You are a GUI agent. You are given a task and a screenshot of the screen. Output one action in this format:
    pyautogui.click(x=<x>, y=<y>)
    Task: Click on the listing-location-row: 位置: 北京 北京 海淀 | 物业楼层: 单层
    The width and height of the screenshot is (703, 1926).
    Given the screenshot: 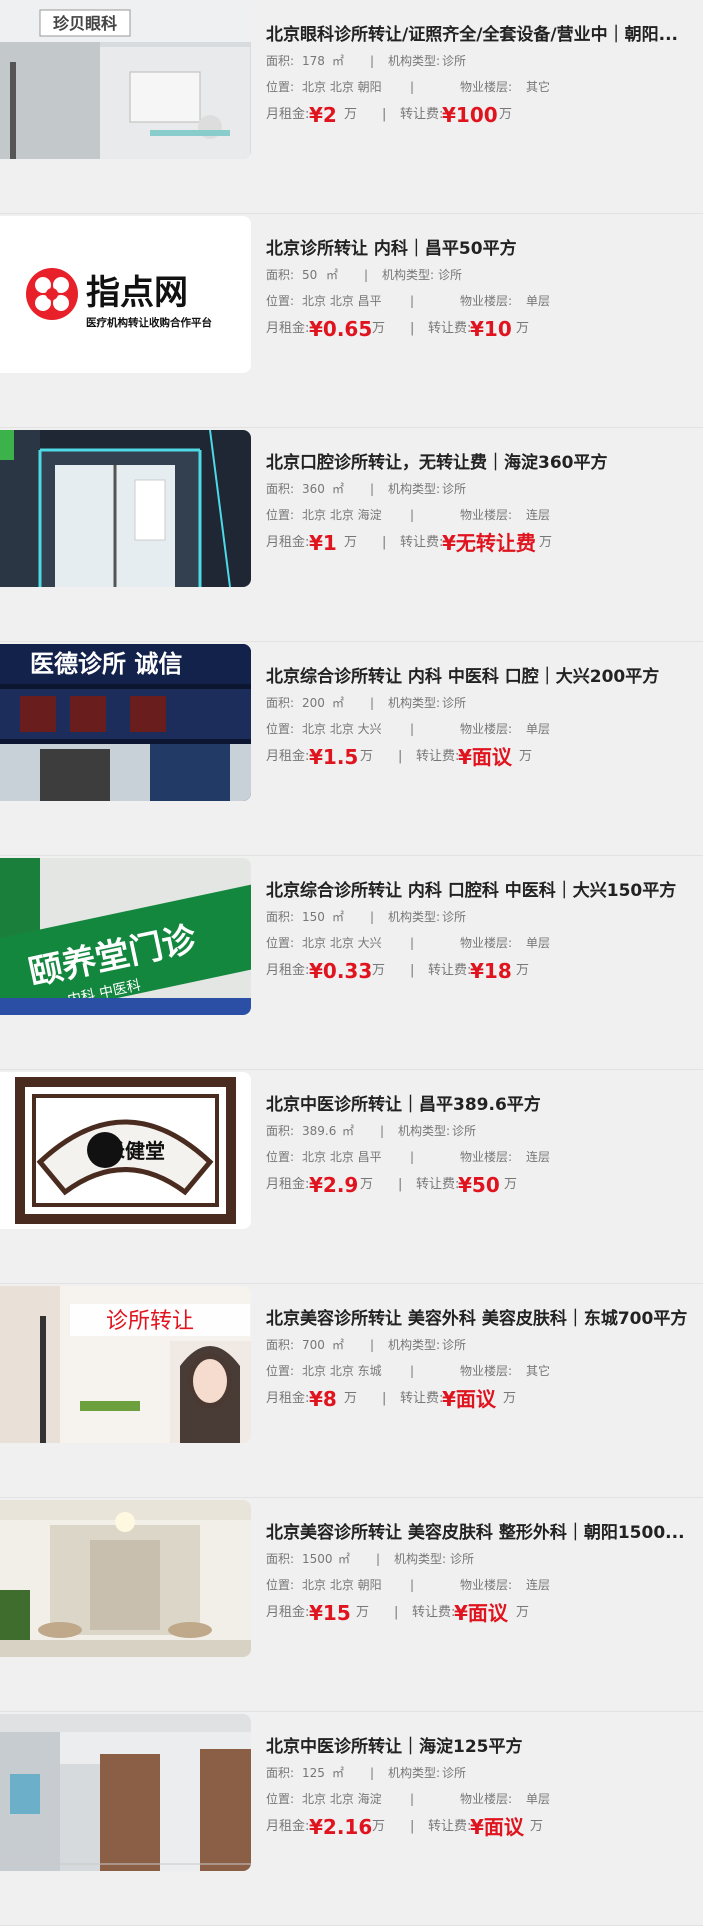 What is the action you would take?
    pyautogui.click(x=484, y=1799)
    